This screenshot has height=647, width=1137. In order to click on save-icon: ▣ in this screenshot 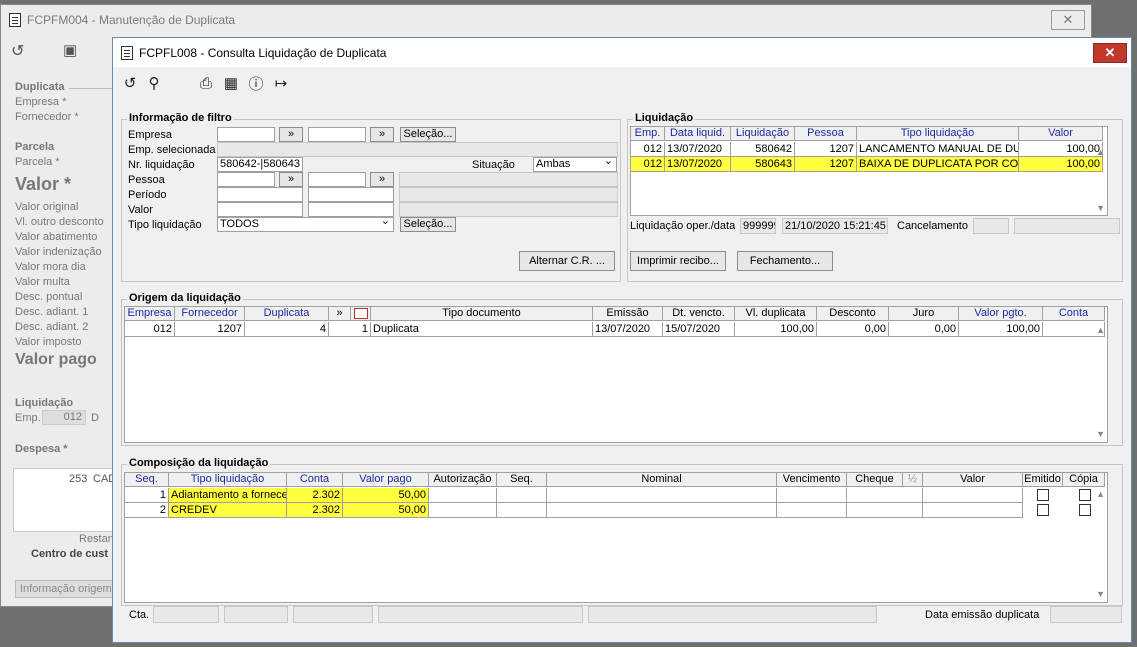, I will do `click(70, 50)`.